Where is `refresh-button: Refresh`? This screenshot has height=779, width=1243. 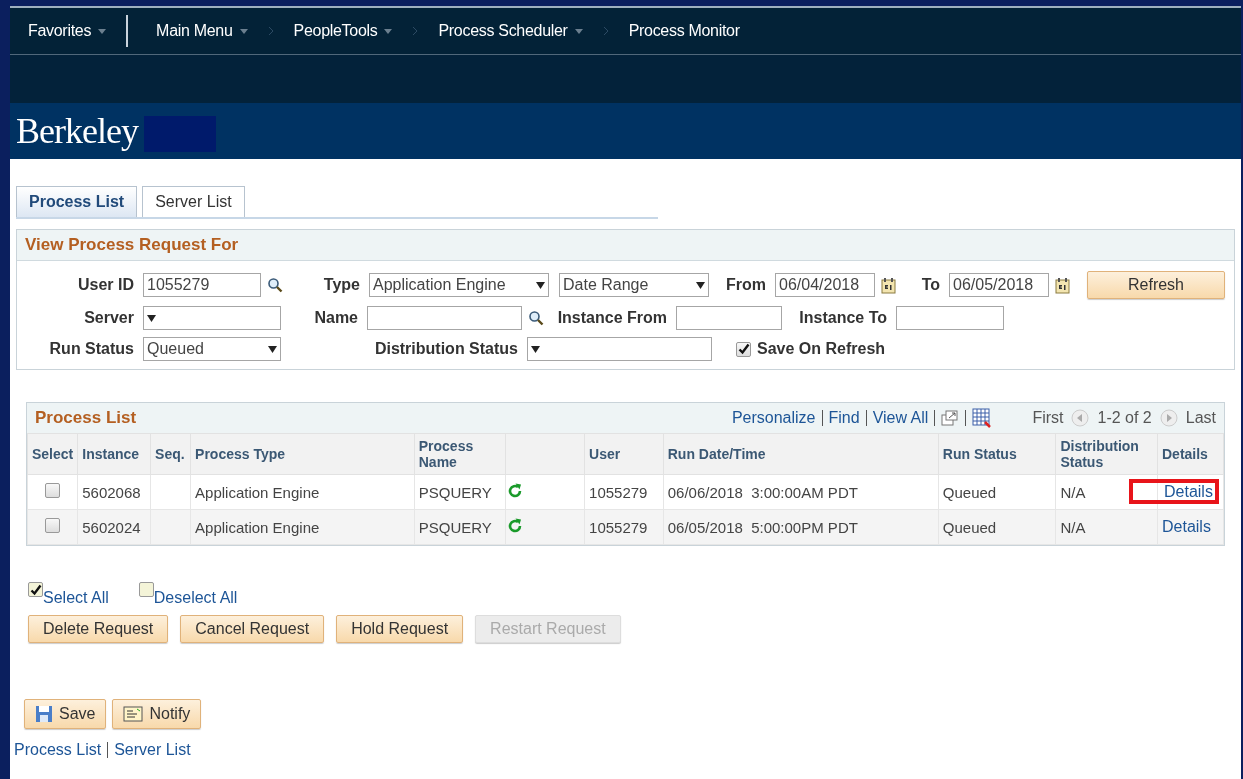 refresh-button: Refresh is located at coordinates (1156, 285).